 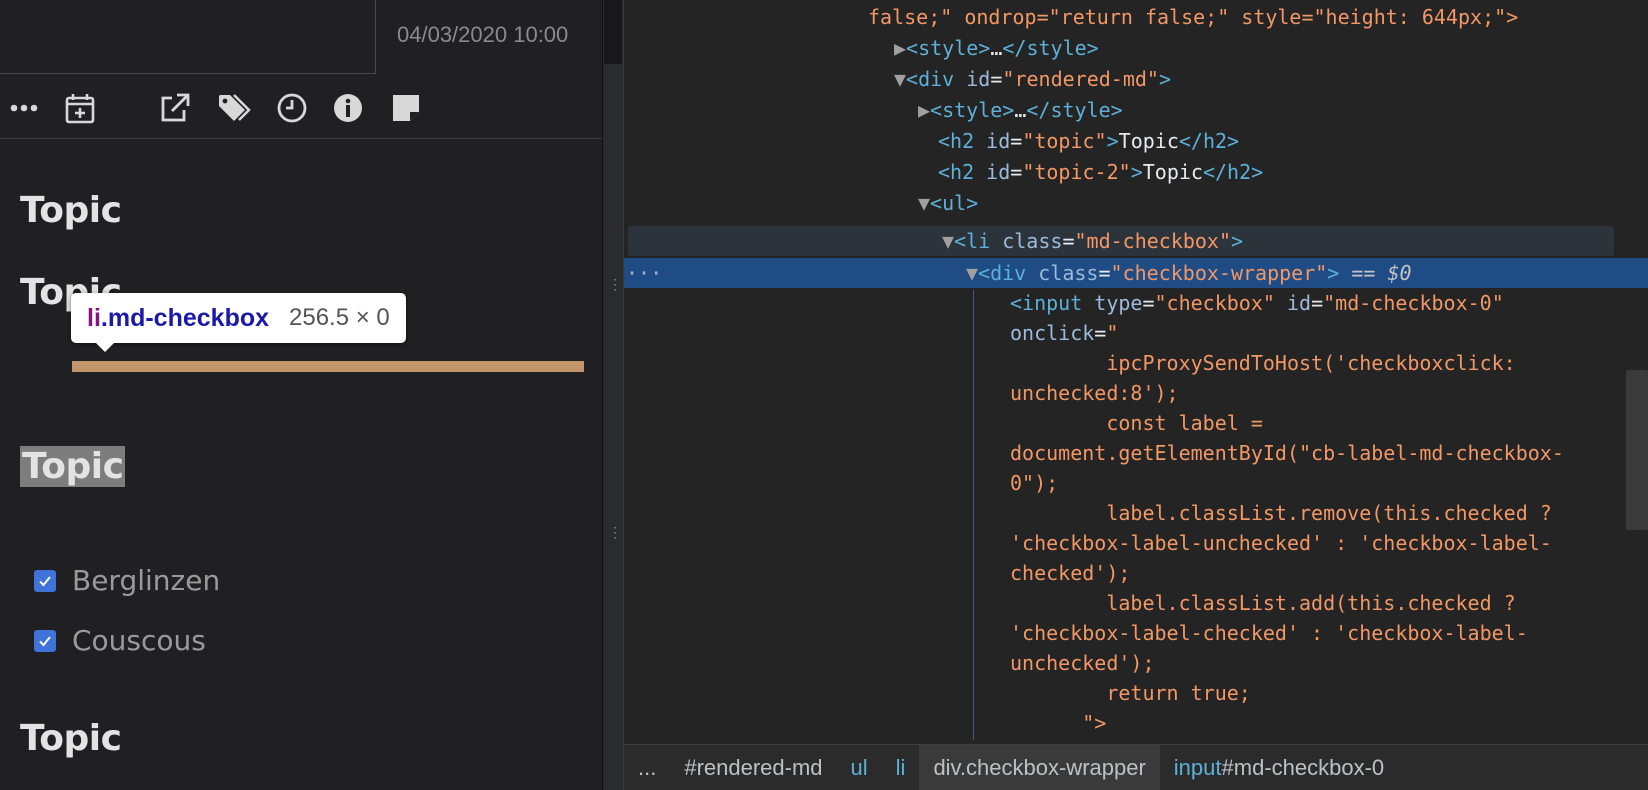 I want to click on dom-attr-onclick: onclick=", so click(x=1064, y=333).